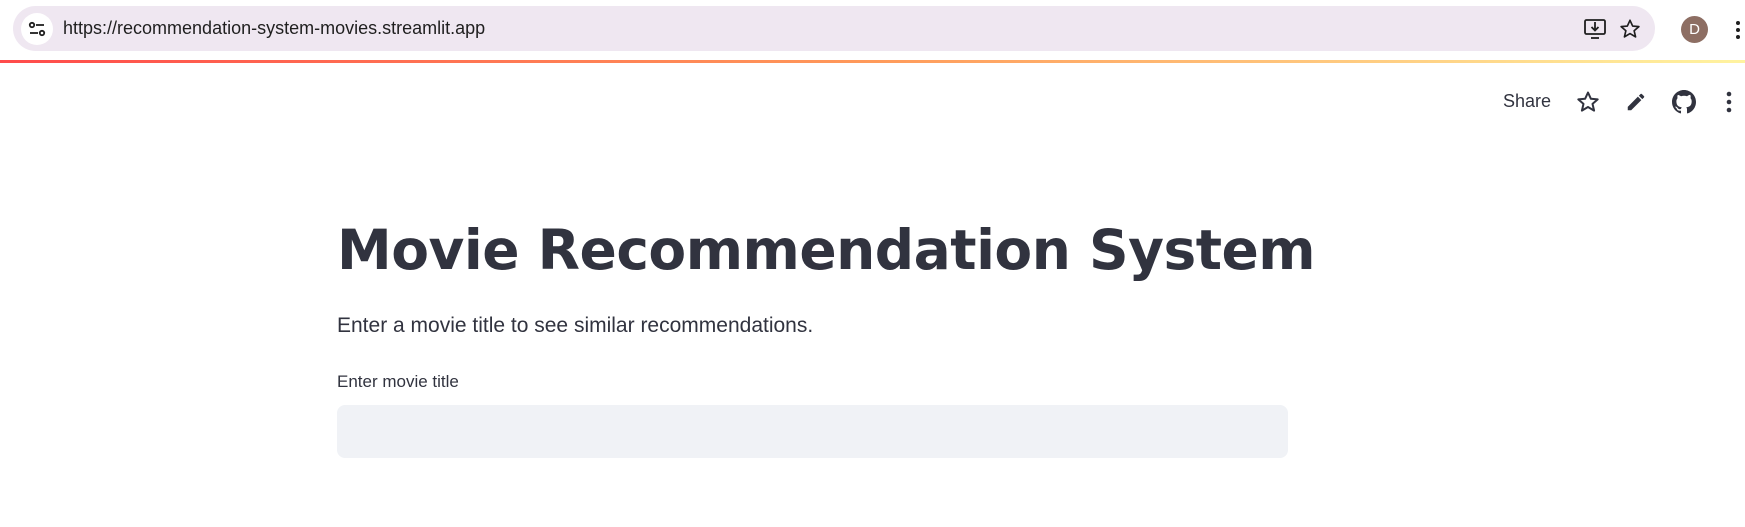 The width and height of the screenshot is (1745, 527). I want to click on profile-avatar: D, so click(1694, 29).